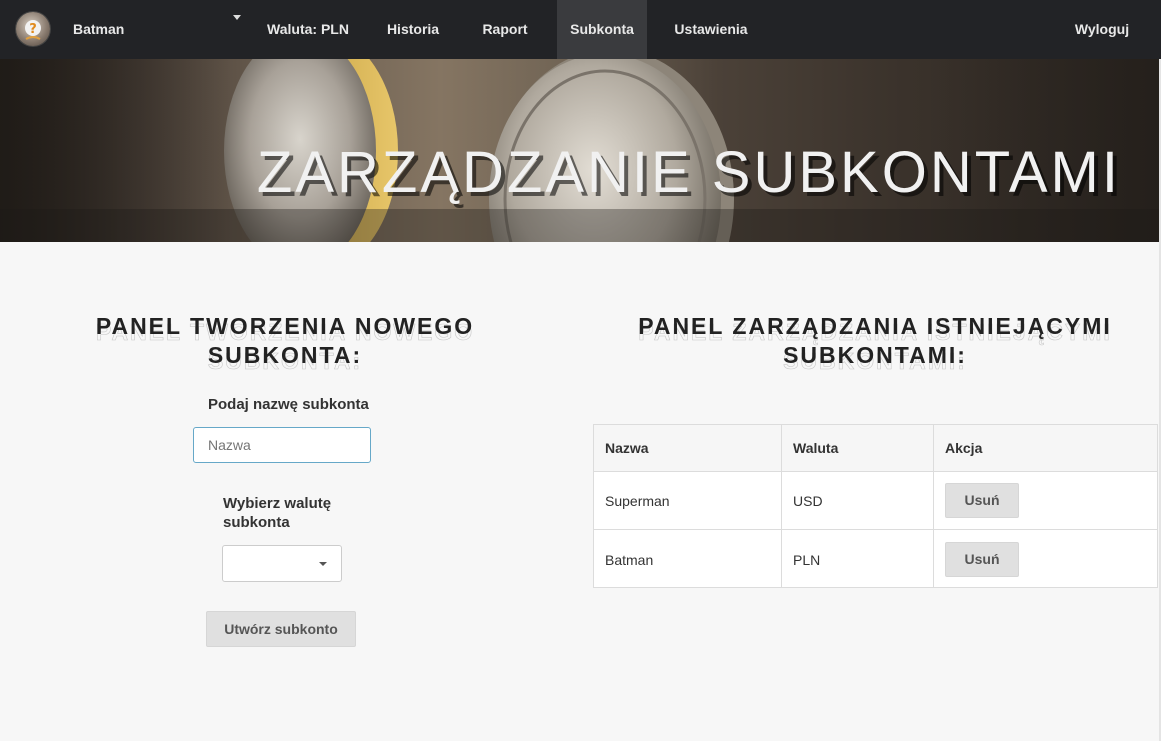 The height and width of the screenshot is (741, 1161). I want to click on manage-panel-title-line2: SUBKONTAMI:, so click(875, 355).